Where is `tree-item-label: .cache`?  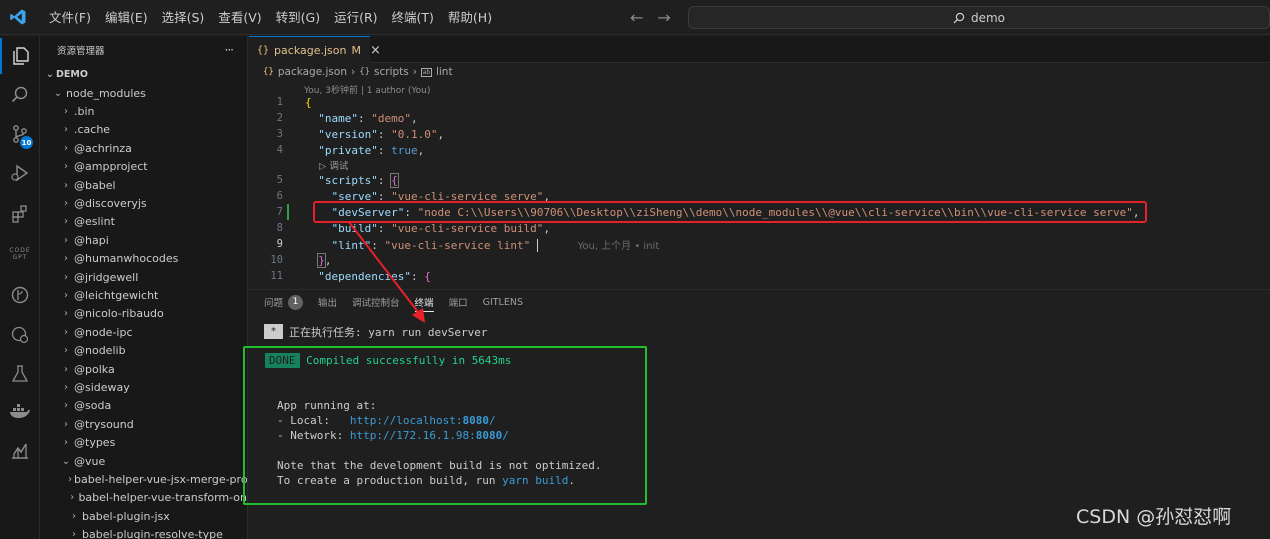 tree-item-label: .cache is located at coordinates (92, 130).